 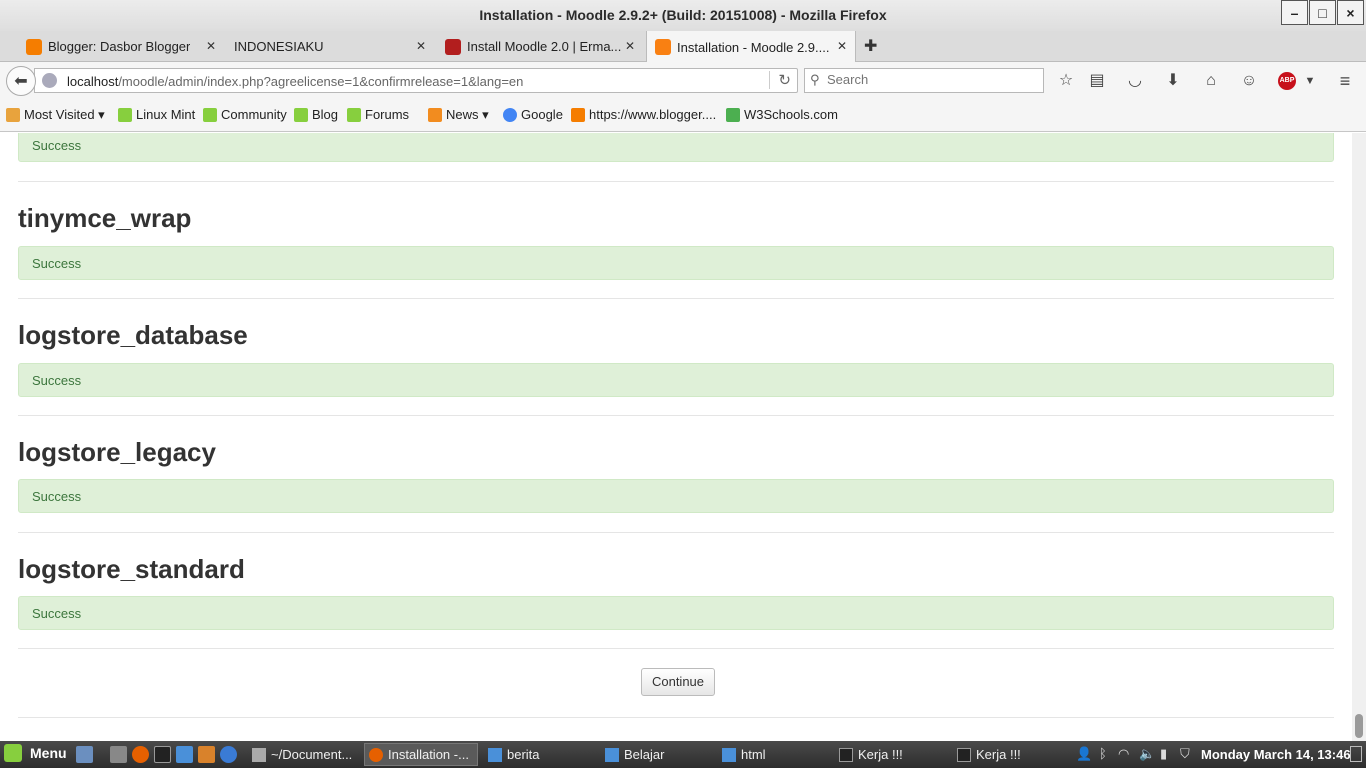 I want to click on show-desktop-corner-icon, so click(x=1356, y=754).